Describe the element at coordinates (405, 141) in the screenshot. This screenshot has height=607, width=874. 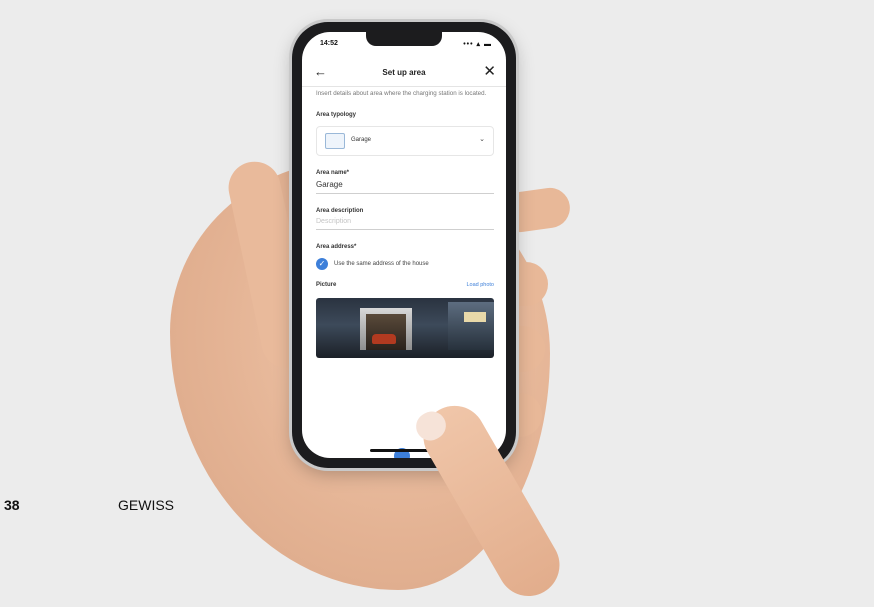
I see `area-typology-select: Garage ⌄` at that location.